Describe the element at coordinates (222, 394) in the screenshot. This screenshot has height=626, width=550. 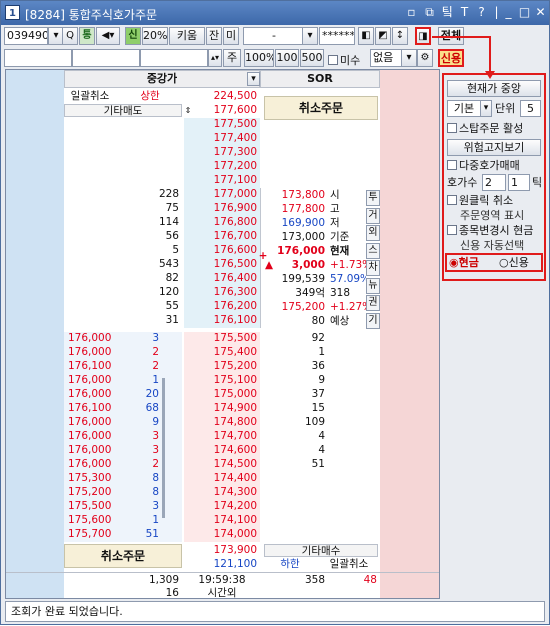
I see `bid-price: 175,000` at that location.